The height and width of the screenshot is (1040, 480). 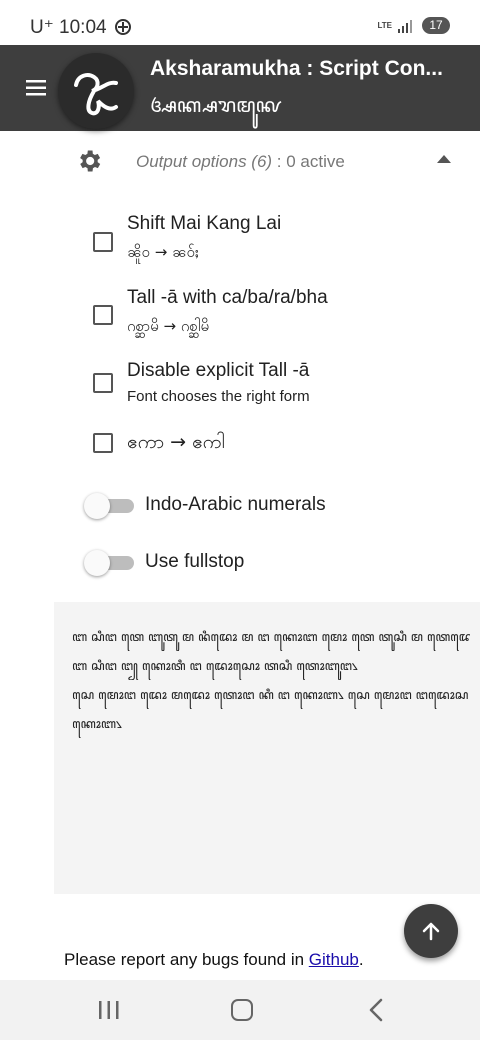 What do you see at coordinates (444, 159) in the screenshot?
I see `collapse-caret-icon` at bounding box center [444, 159].